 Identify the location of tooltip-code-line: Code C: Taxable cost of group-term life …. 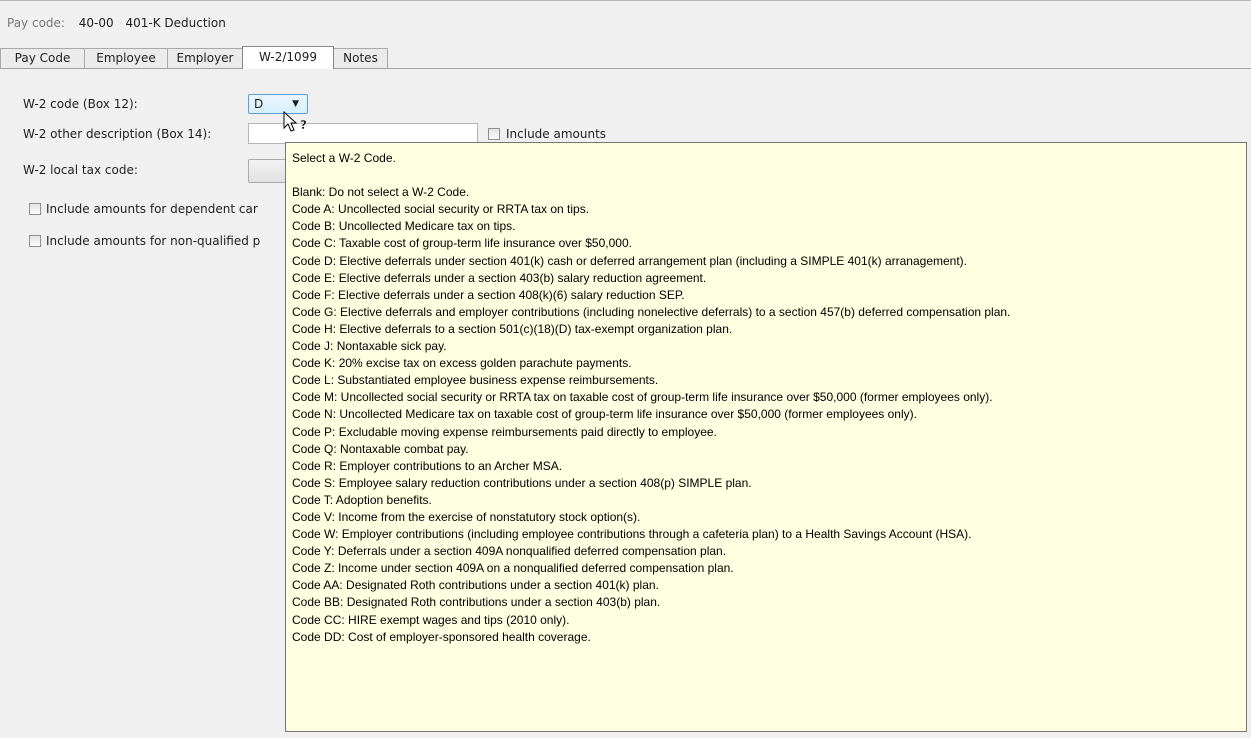
(462, 243).